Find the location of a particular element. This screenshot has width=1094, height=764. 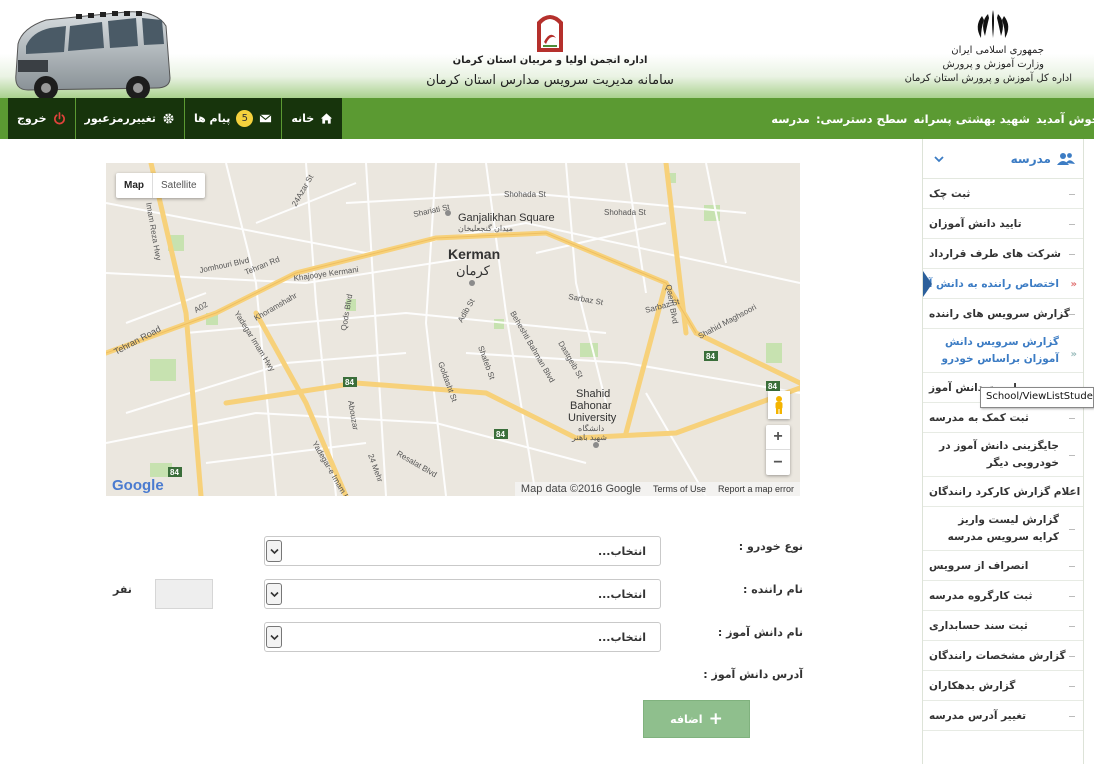

sidebar-item-student-services-report: « گزارش سرویس دانش آموزان براساس خودرو is located at coordinates (1003, 351).